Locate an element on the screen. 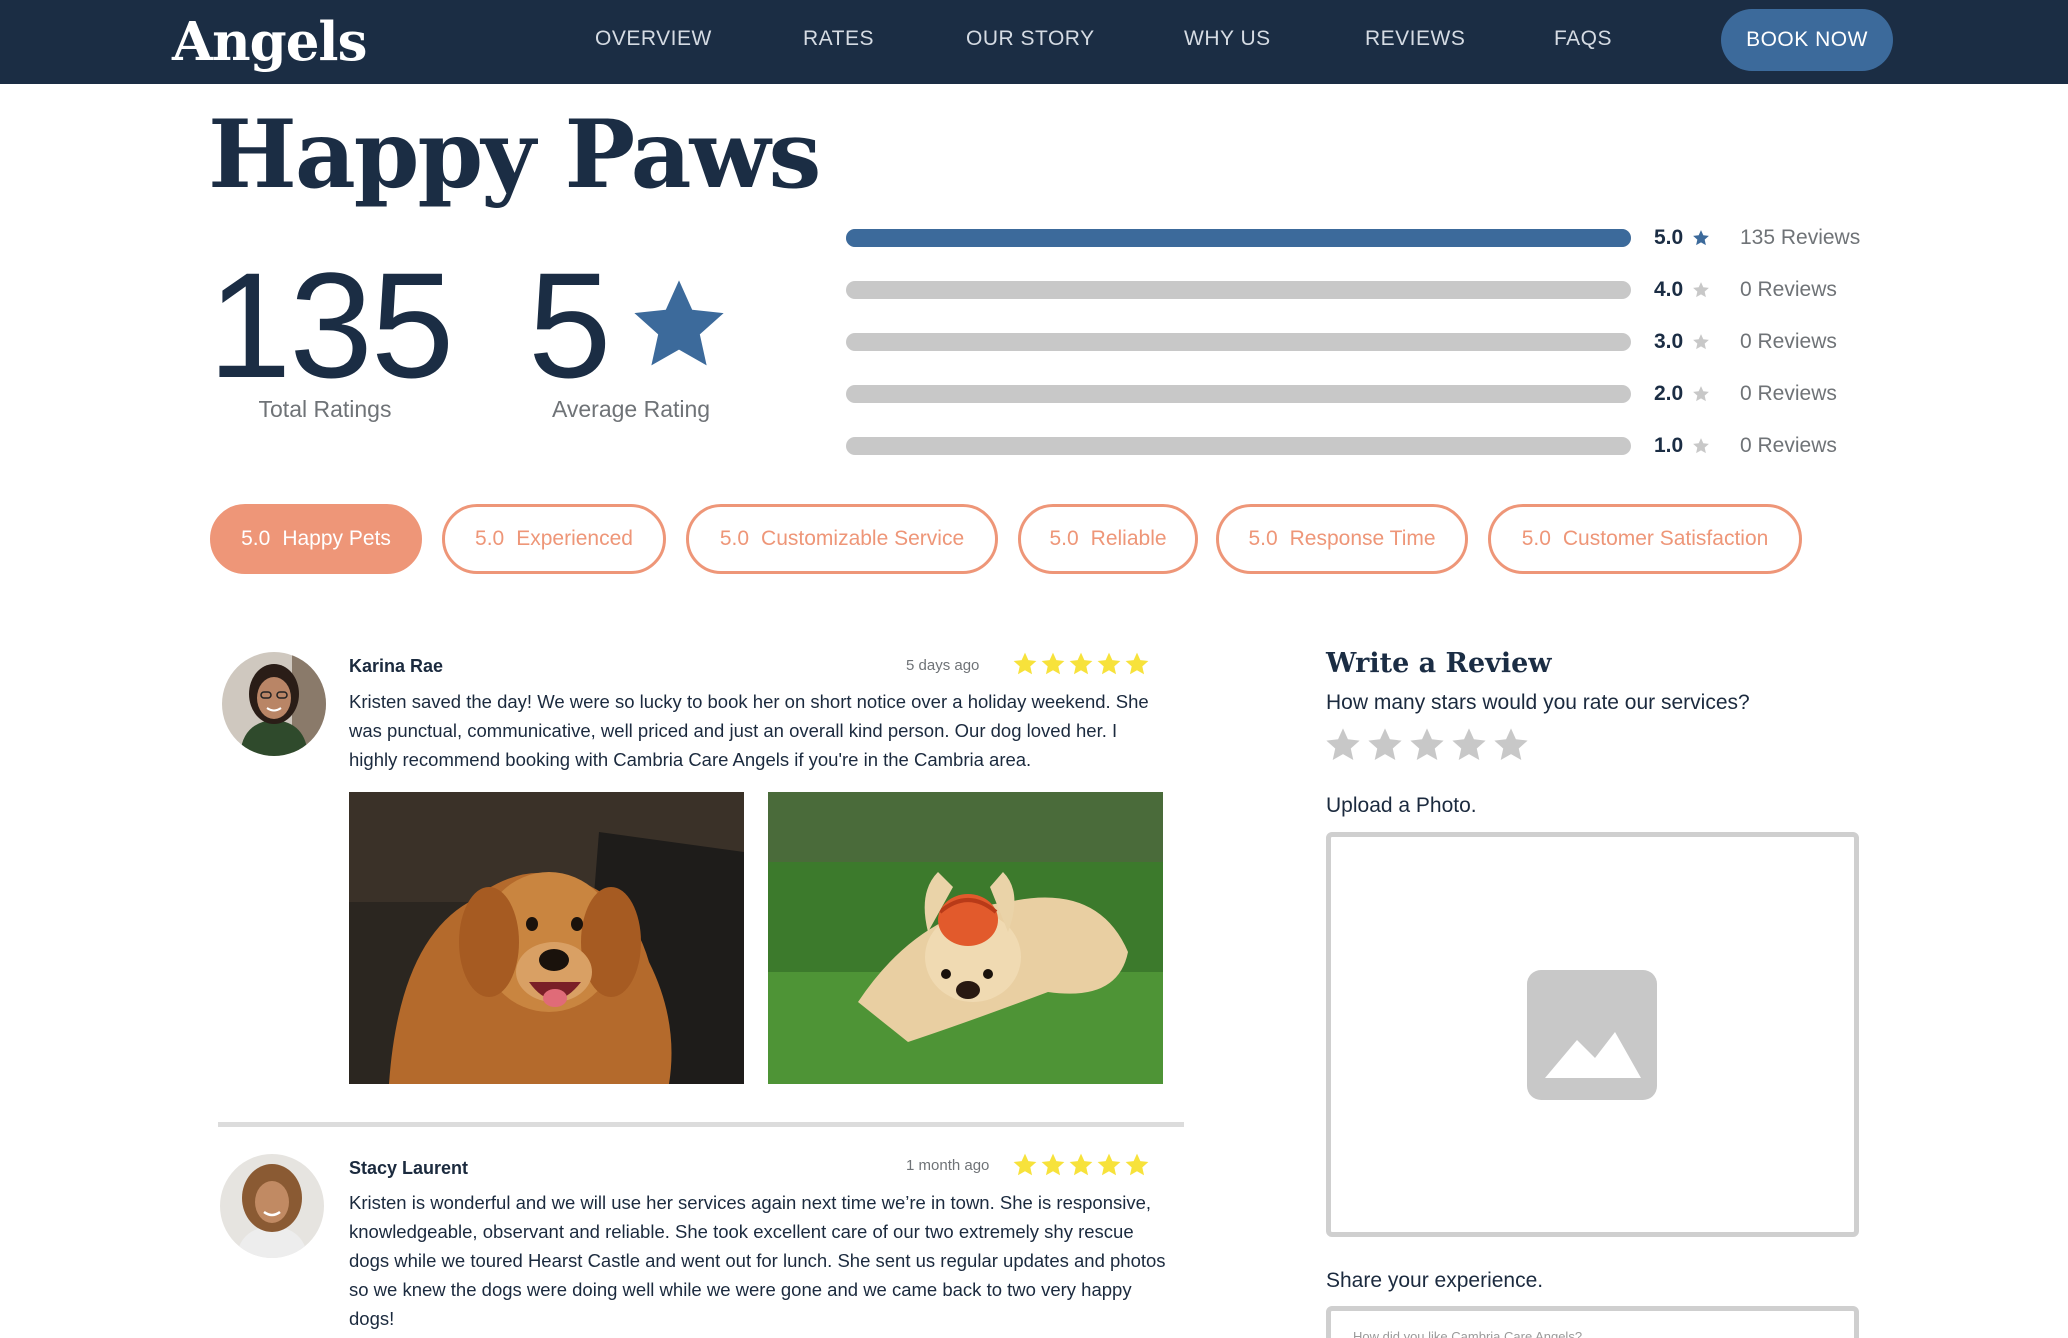  average-star-icon is located at coordinates (679, 323).